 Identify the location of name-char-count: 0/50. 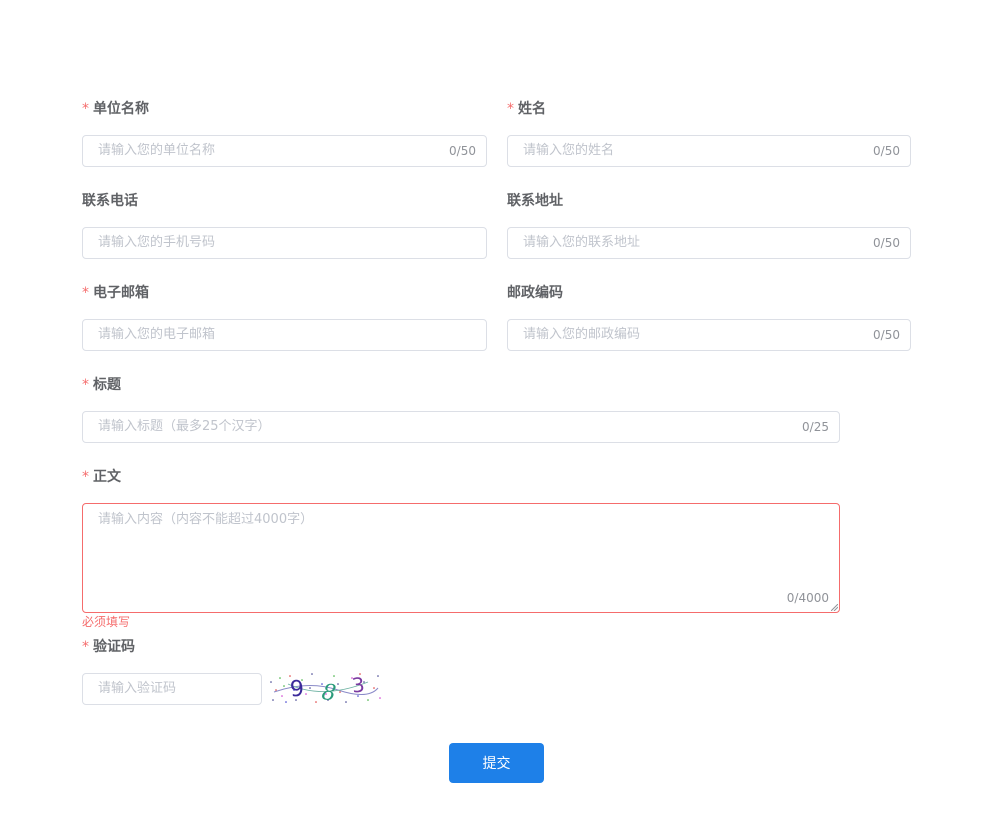
(886, 151).